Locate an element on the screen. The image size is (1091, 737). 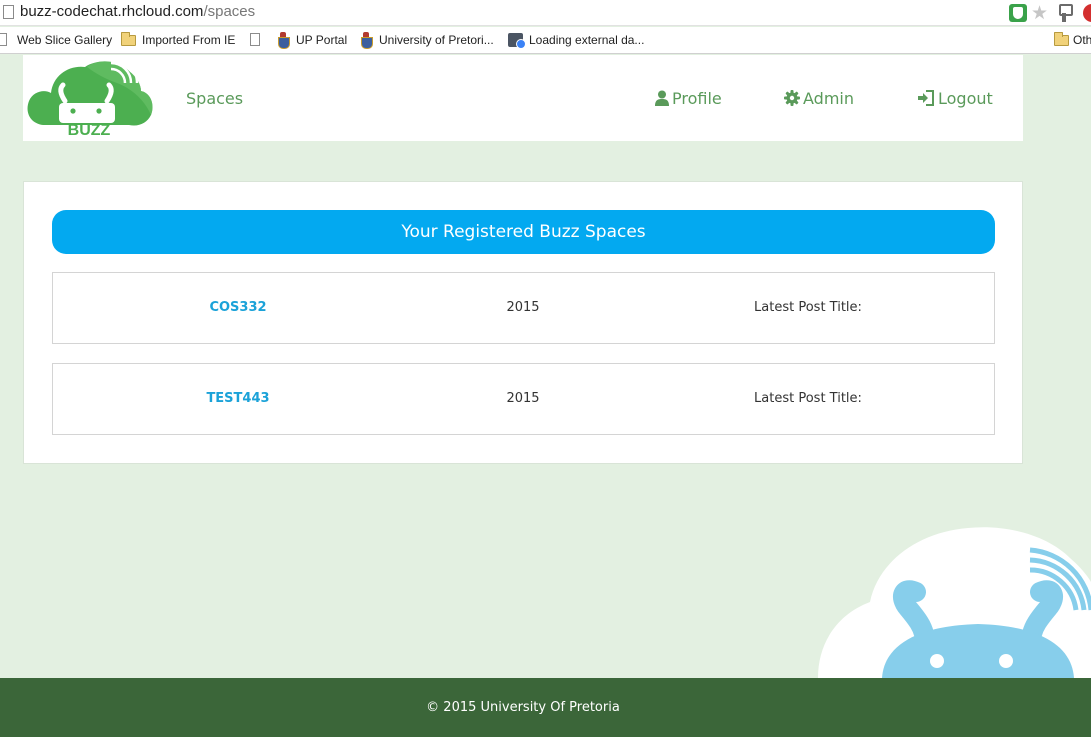
panel-title: Your Registered Buzz Spaces is located at coordinates (523, 232).